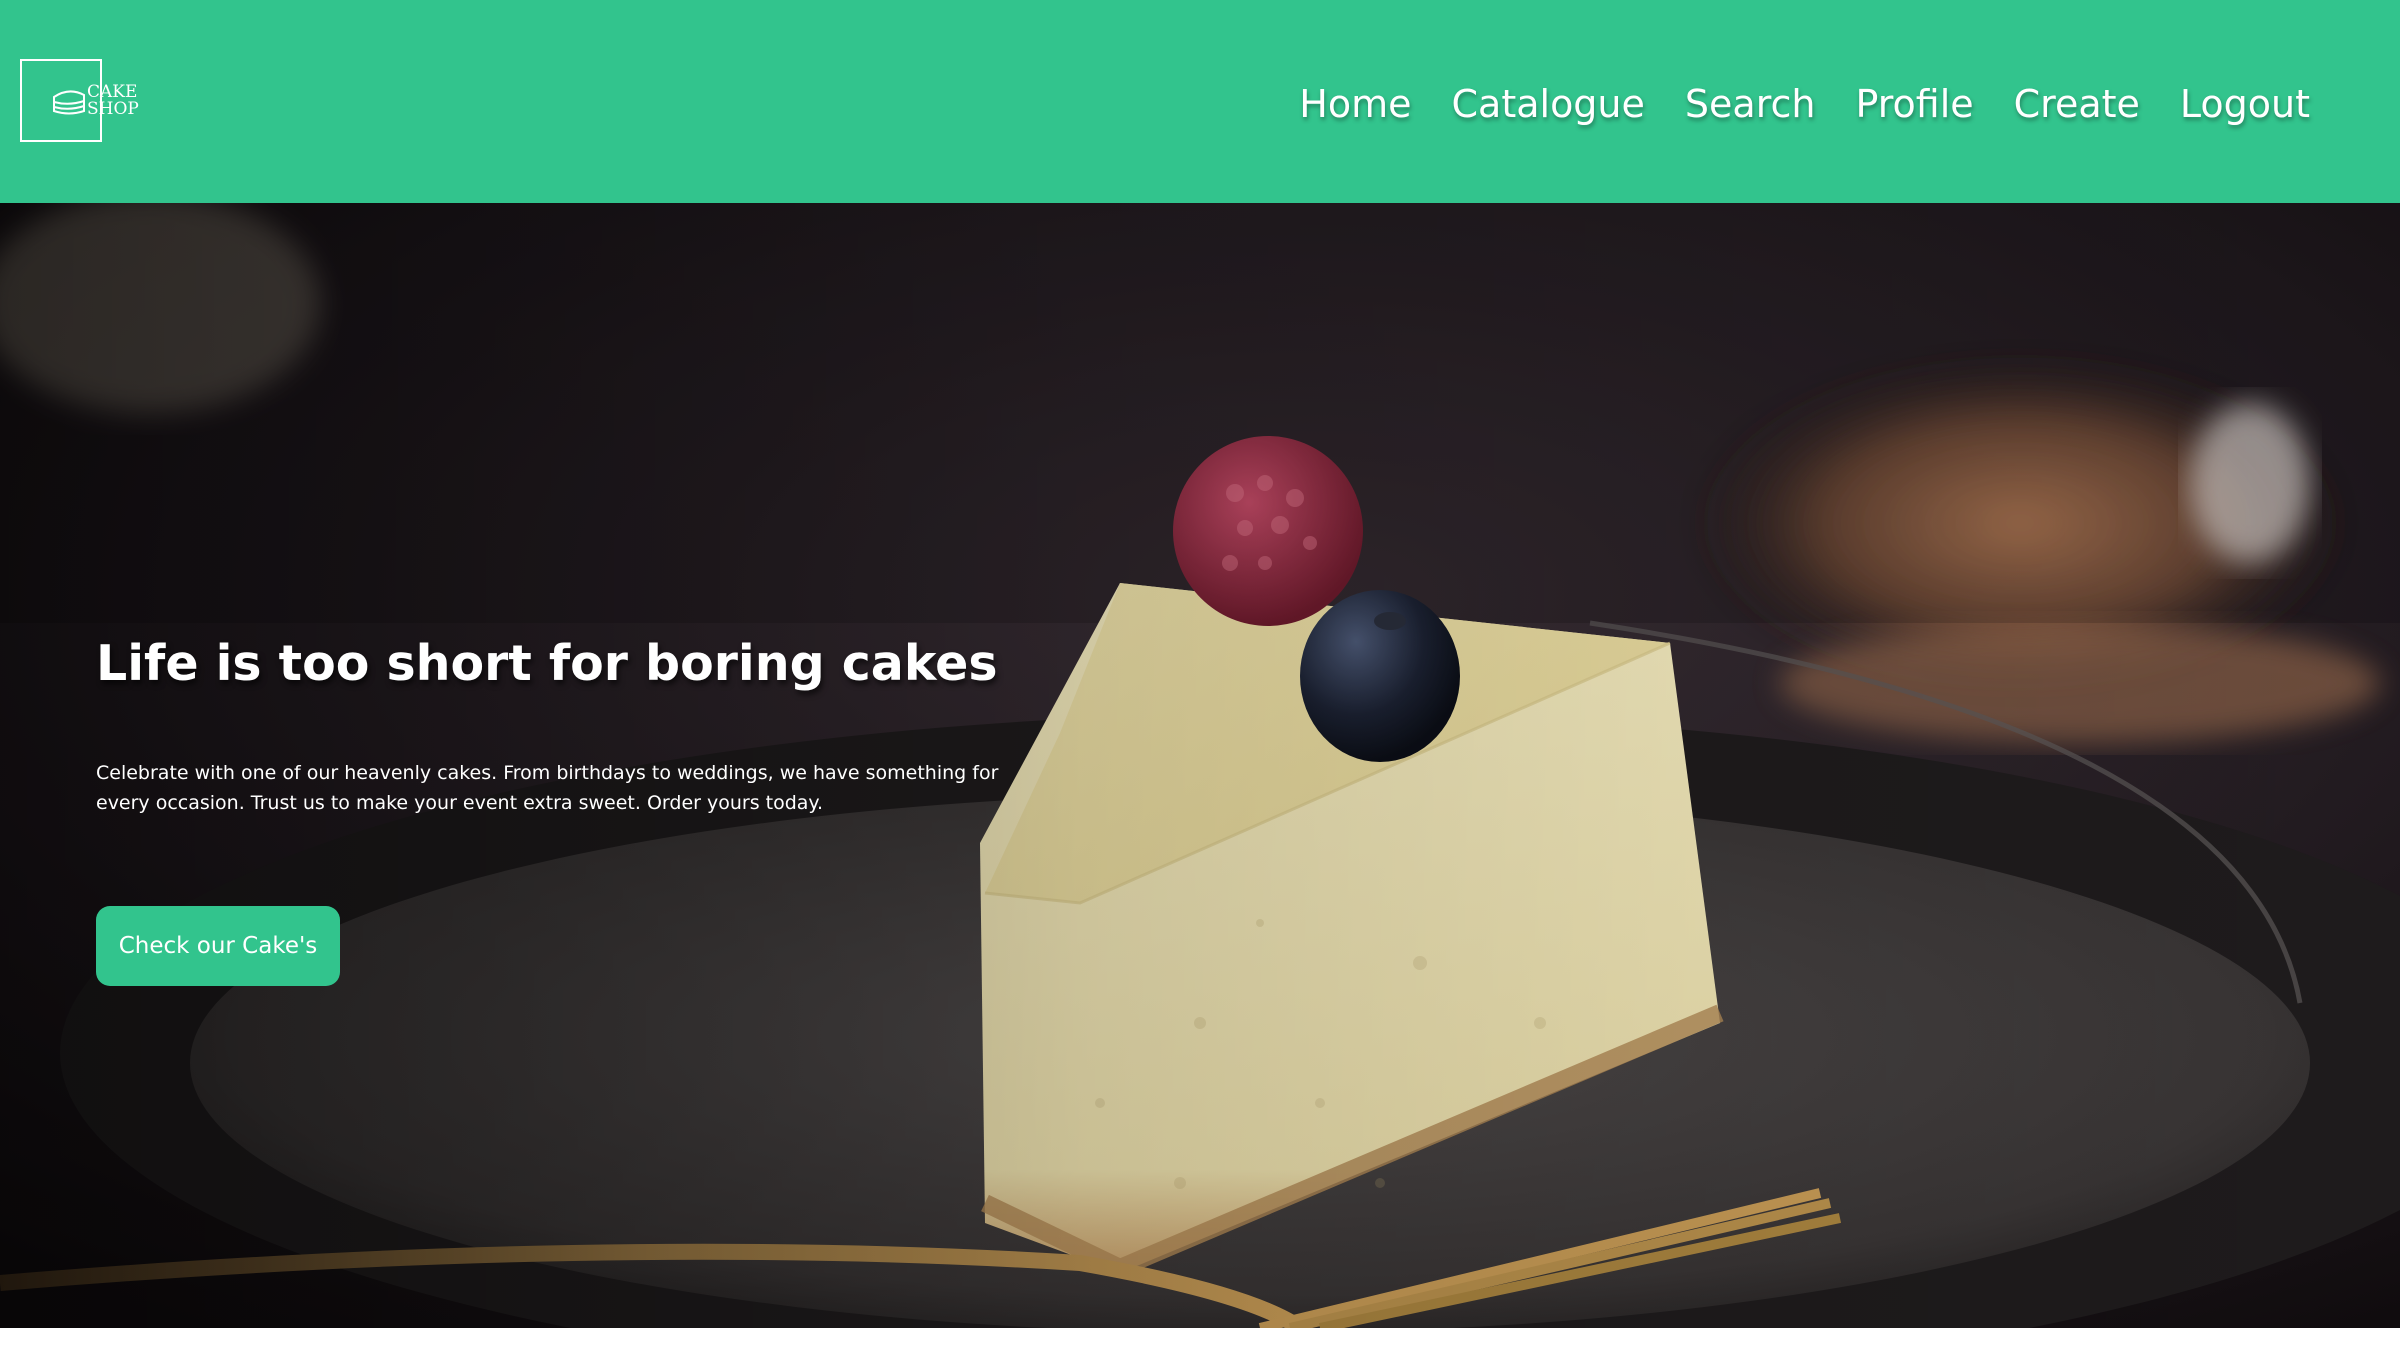 The height and width of the screenshot is (1350, 2400). I want to click on nav-create-link: Create, so click(2077, 104).